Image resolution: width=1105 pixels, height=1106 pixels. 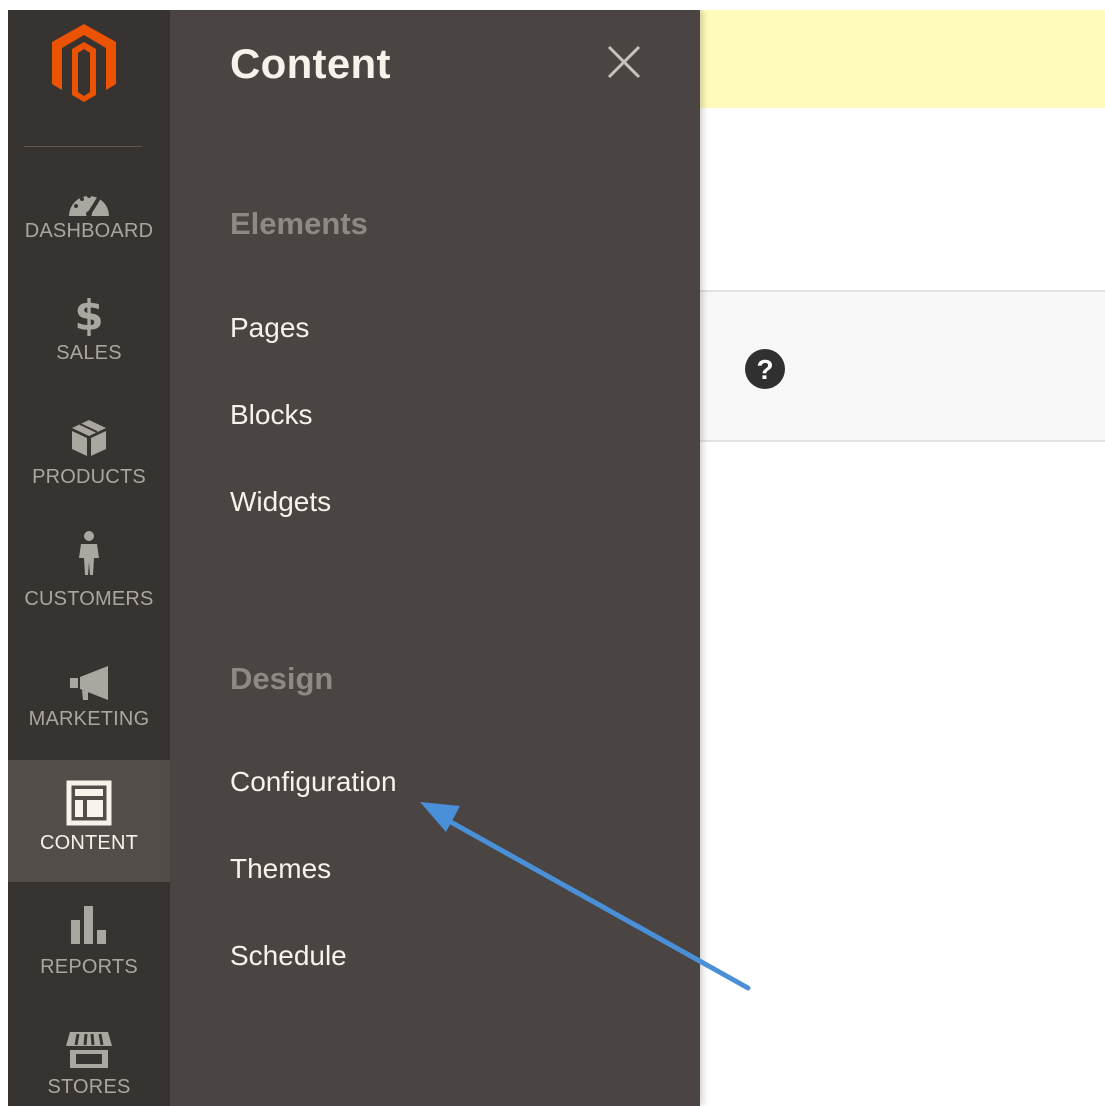 I want to click on nav-item-products: PRODUCTS, so click(x=89, y=475).